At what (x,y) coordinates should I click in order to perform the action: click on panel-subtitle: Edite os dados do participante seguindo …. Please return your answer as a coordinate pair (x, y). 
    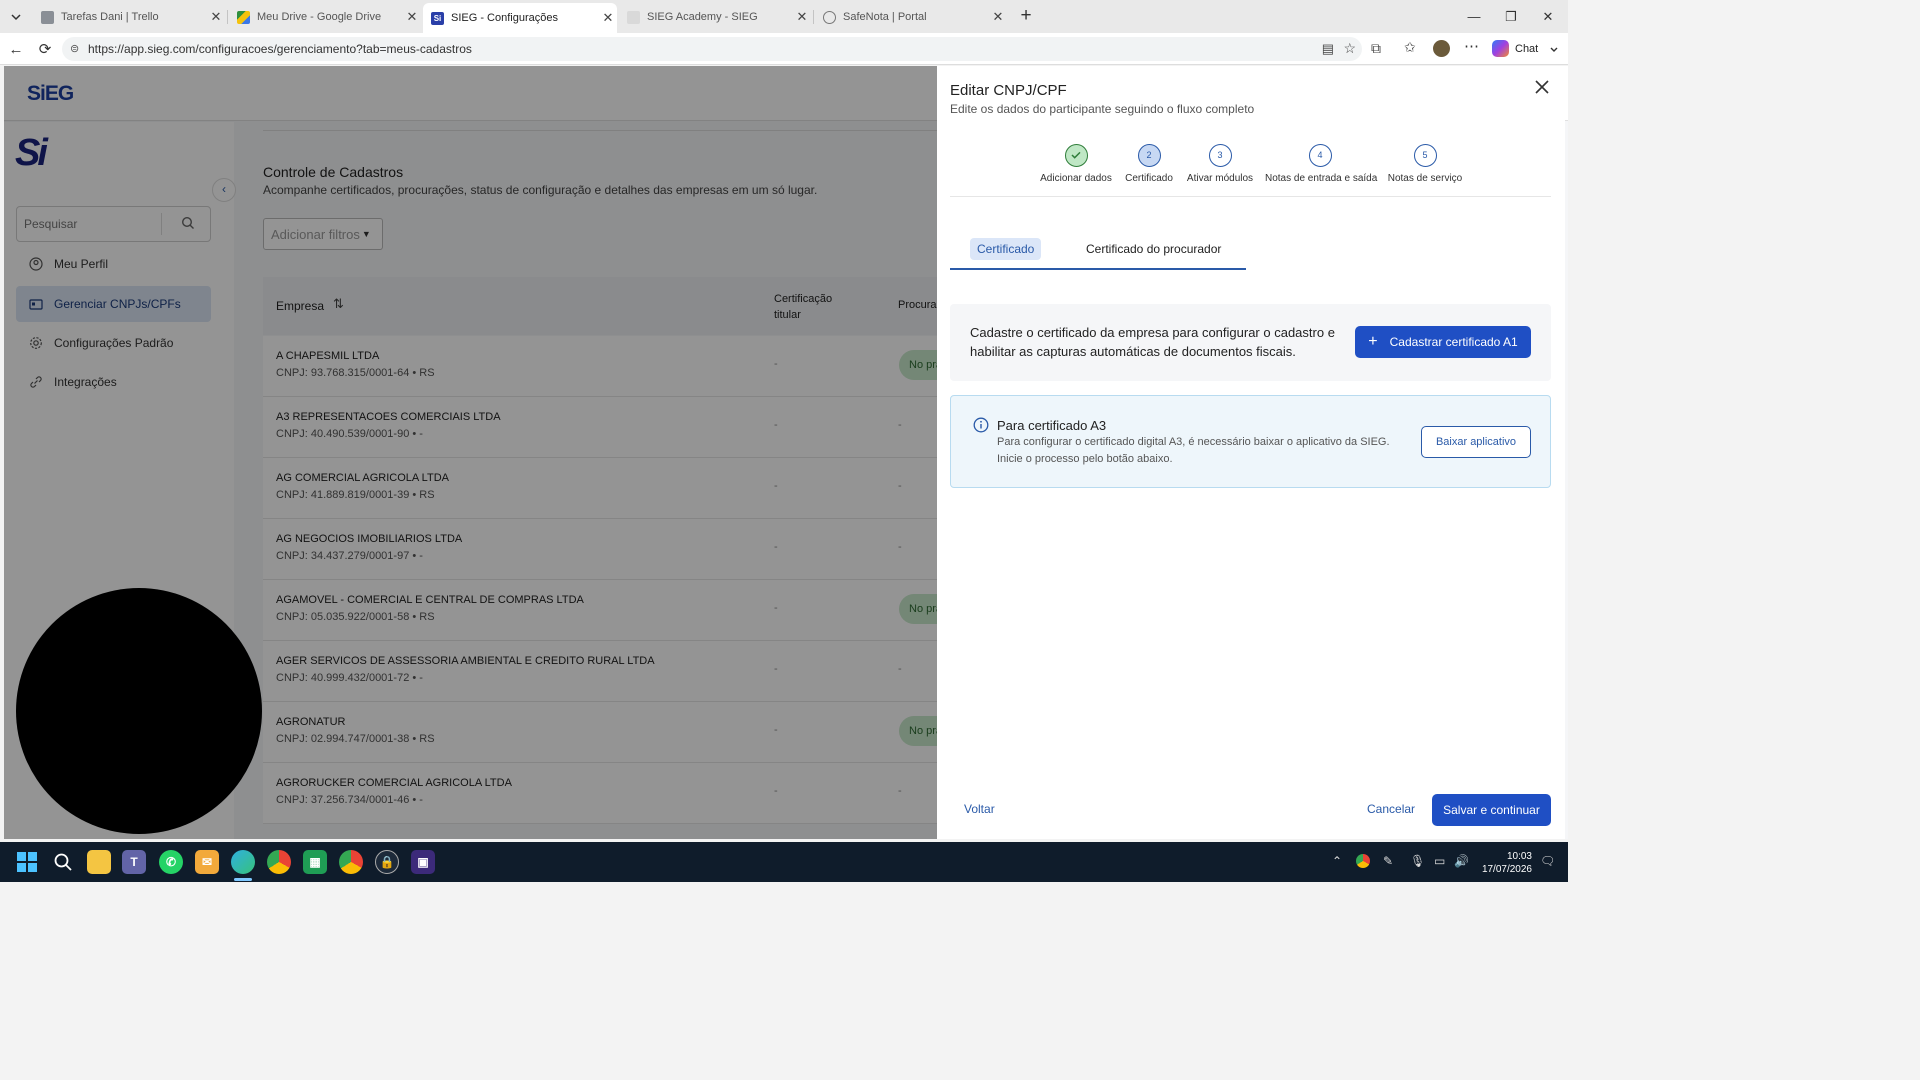
    Looking at the image, I should click on (1102, 109).